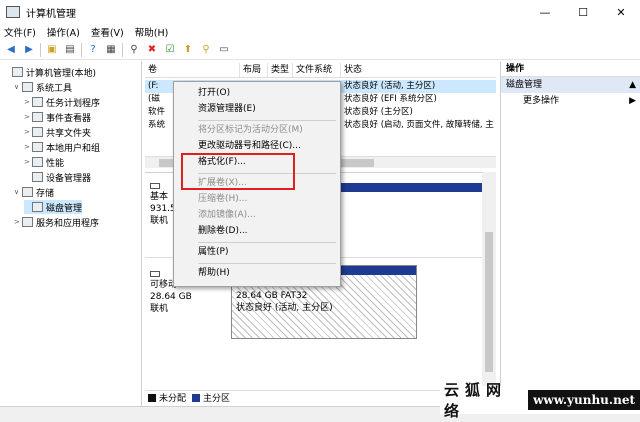  I want to click on maximize-button: ☐, so click(583, 12).